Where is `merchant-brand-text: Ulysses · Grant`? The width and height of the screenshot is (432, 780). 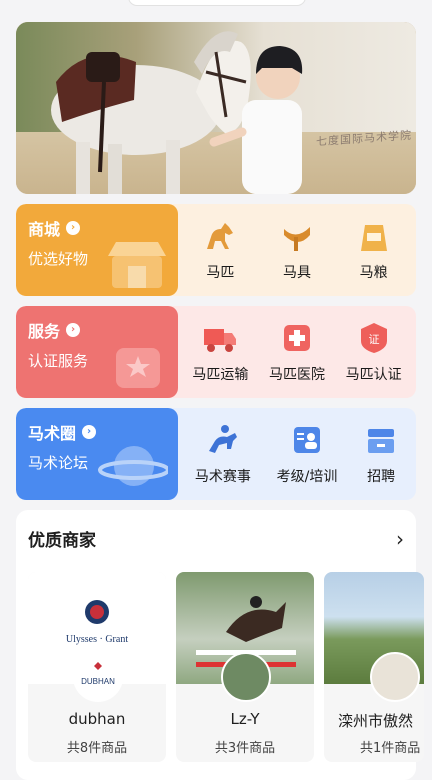
merchant-brand-text: Ulysses · Grant is located at coordinates (97, 639).